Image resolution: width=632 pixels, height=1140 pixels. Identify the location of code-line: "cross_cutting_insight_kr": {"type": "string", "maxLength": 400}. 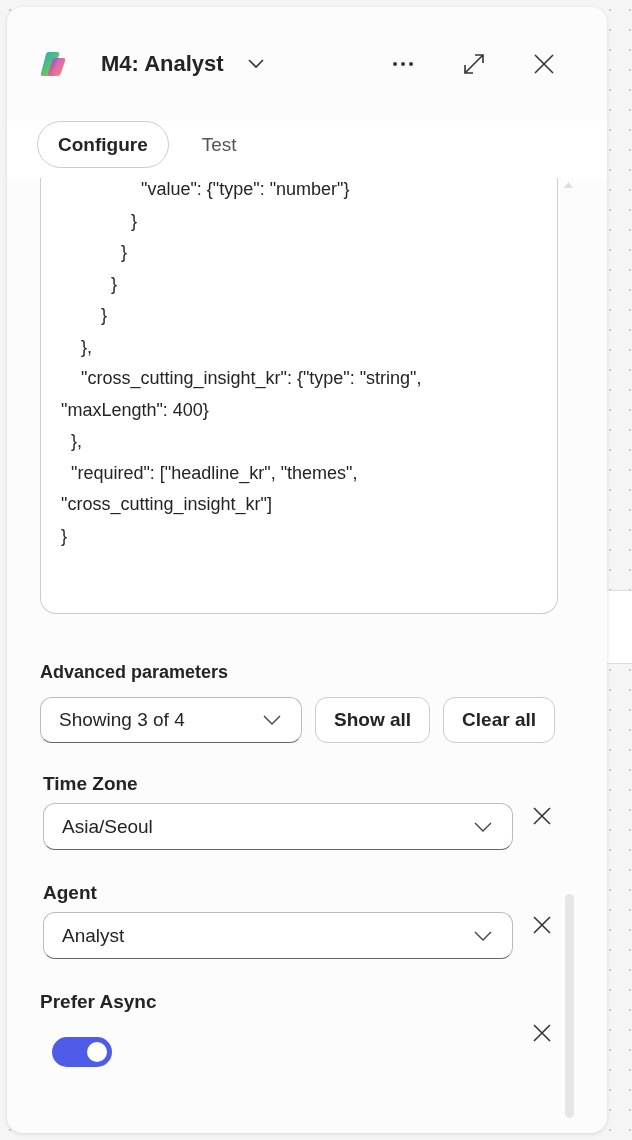
(242, 394).